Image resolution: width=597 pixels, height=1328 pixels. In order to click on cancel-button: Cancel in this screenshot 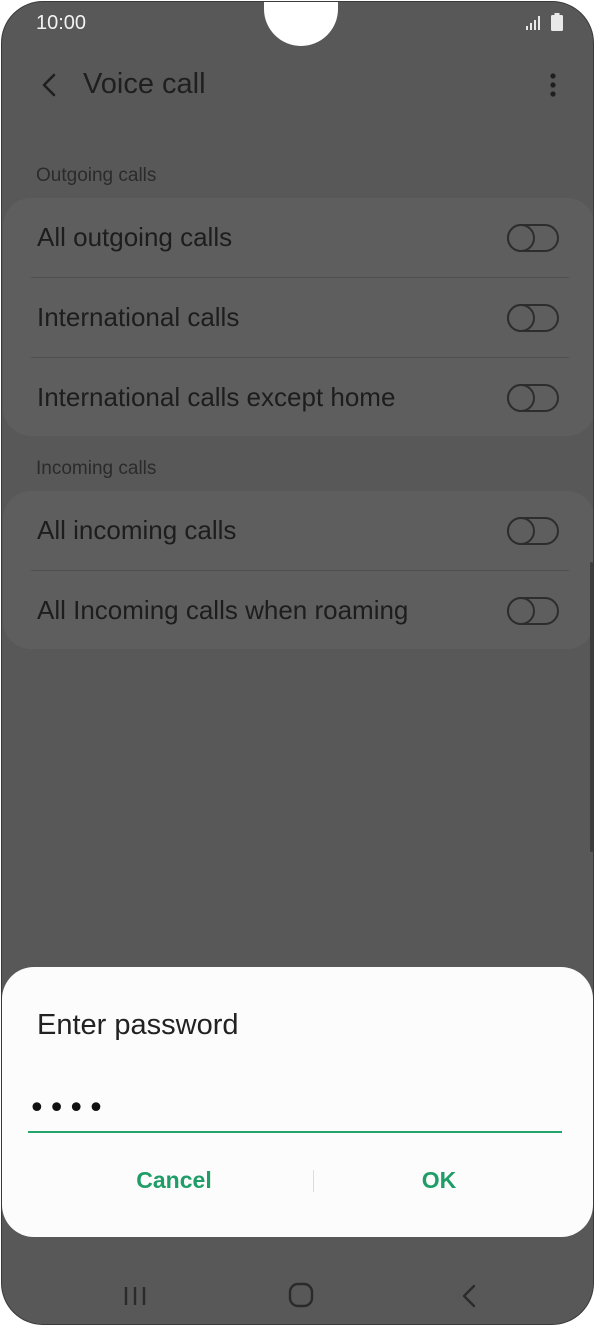, I will do `click(174, 1180)`.